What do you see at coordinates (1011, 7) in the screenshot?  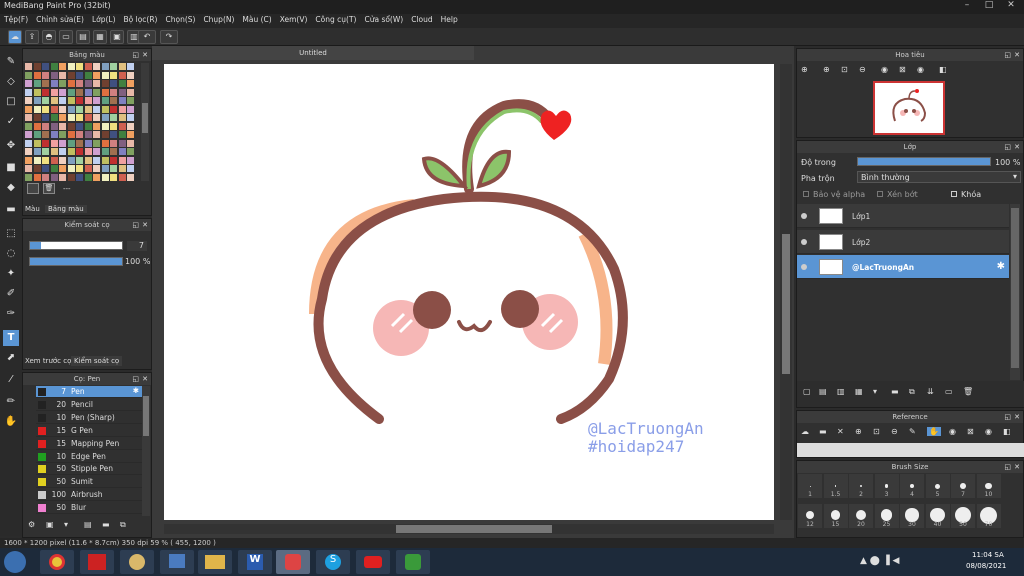 I see `close-button: ✕` at bounding box center [1011, 7].